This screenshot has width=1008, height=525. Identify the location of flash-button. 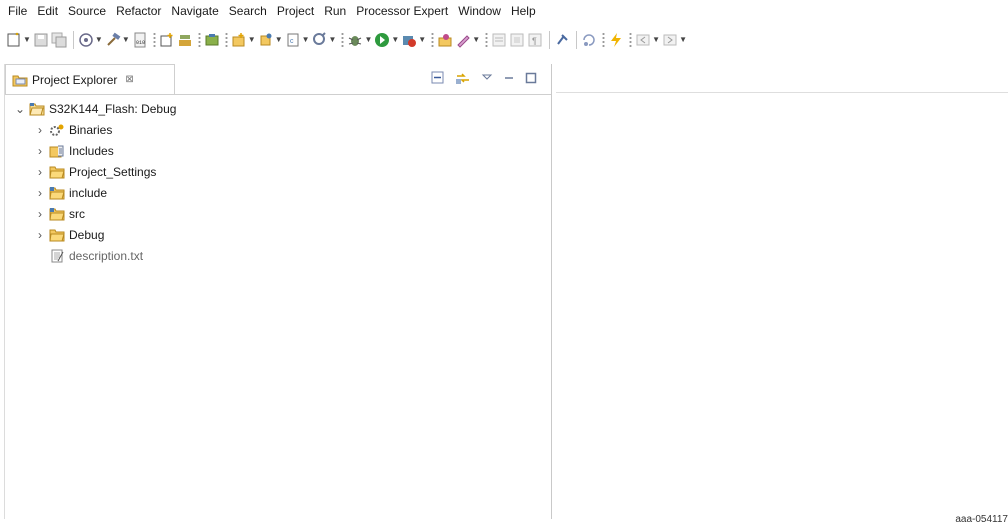
(616, 40).